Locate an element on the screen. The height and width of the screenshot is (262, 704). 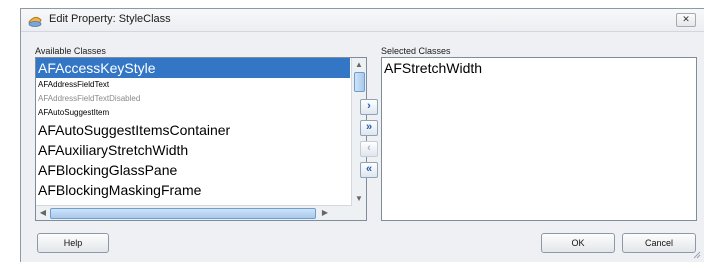
list-item: AFAddressFieldTextDisabled is located at coordinates (193, 99).